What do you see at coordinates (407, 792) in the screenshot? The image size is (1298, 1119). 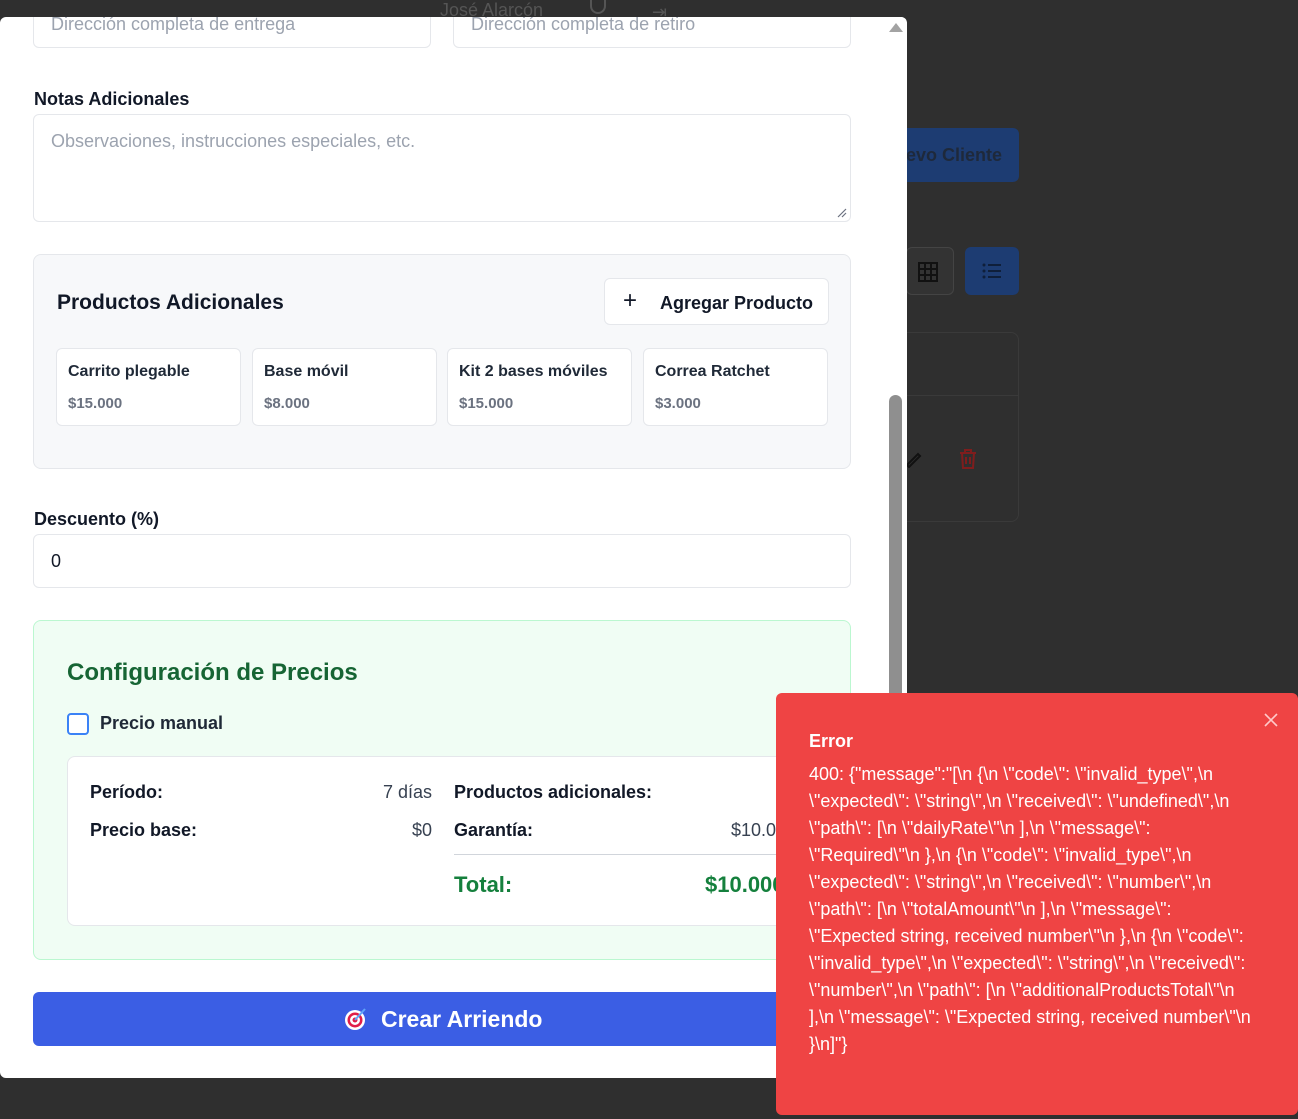 I see `period-value: 7 días` at bounding box center [407, 792].